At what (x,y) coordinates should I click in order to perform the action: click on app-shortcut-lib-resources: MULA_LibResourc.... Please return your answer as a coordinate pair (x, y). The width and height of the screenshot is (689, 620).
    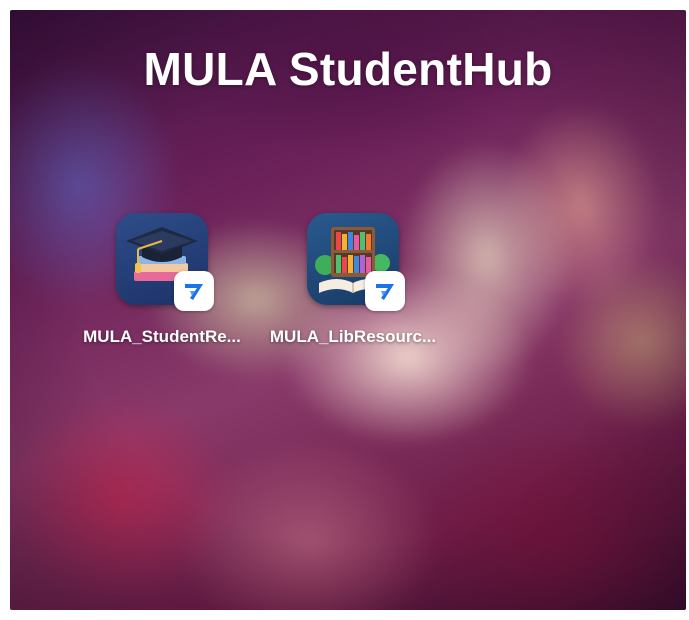
    Looking at the image, I should click on (353, 280).